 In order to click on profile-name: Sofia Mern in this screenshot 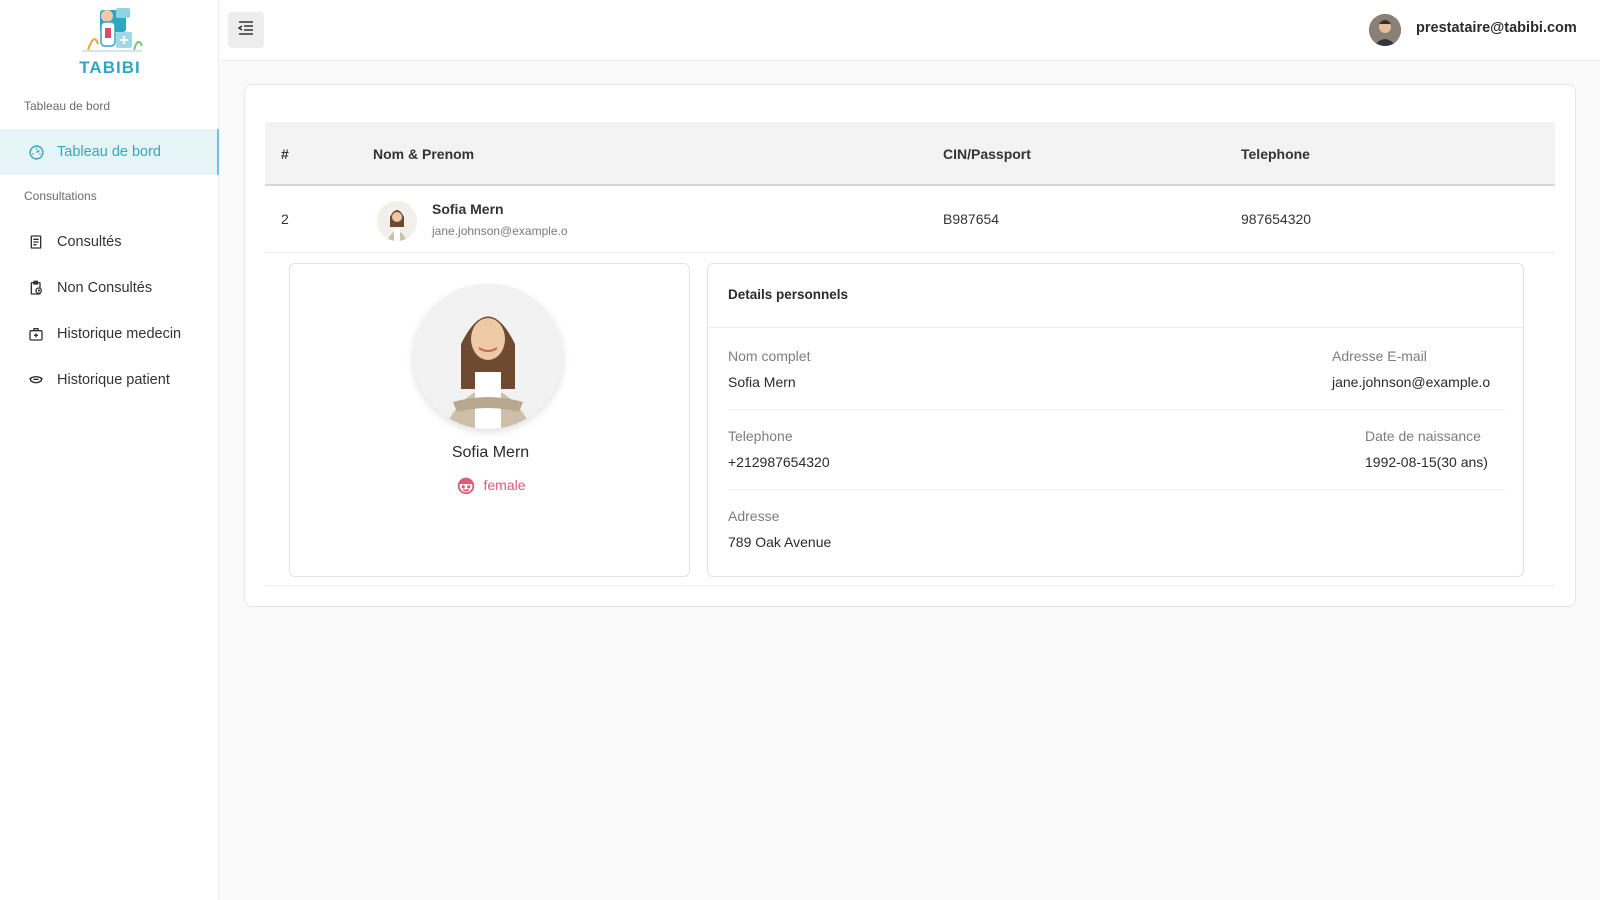, I will do `click(490, 452)`.